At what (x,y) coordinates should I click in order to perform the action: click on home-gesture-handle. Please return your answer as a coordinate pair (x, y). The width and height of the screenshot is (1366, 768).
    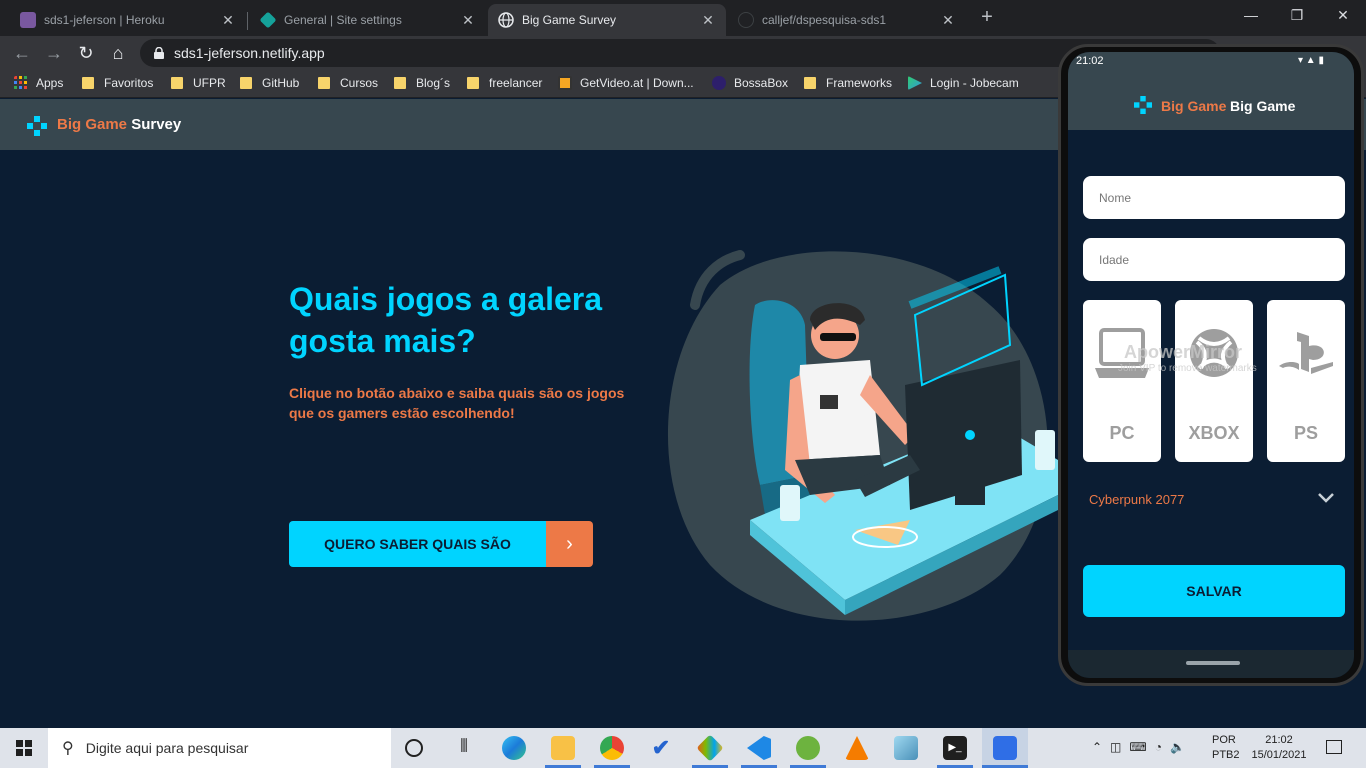
    Looking at the image, I should click on (1213, 663).